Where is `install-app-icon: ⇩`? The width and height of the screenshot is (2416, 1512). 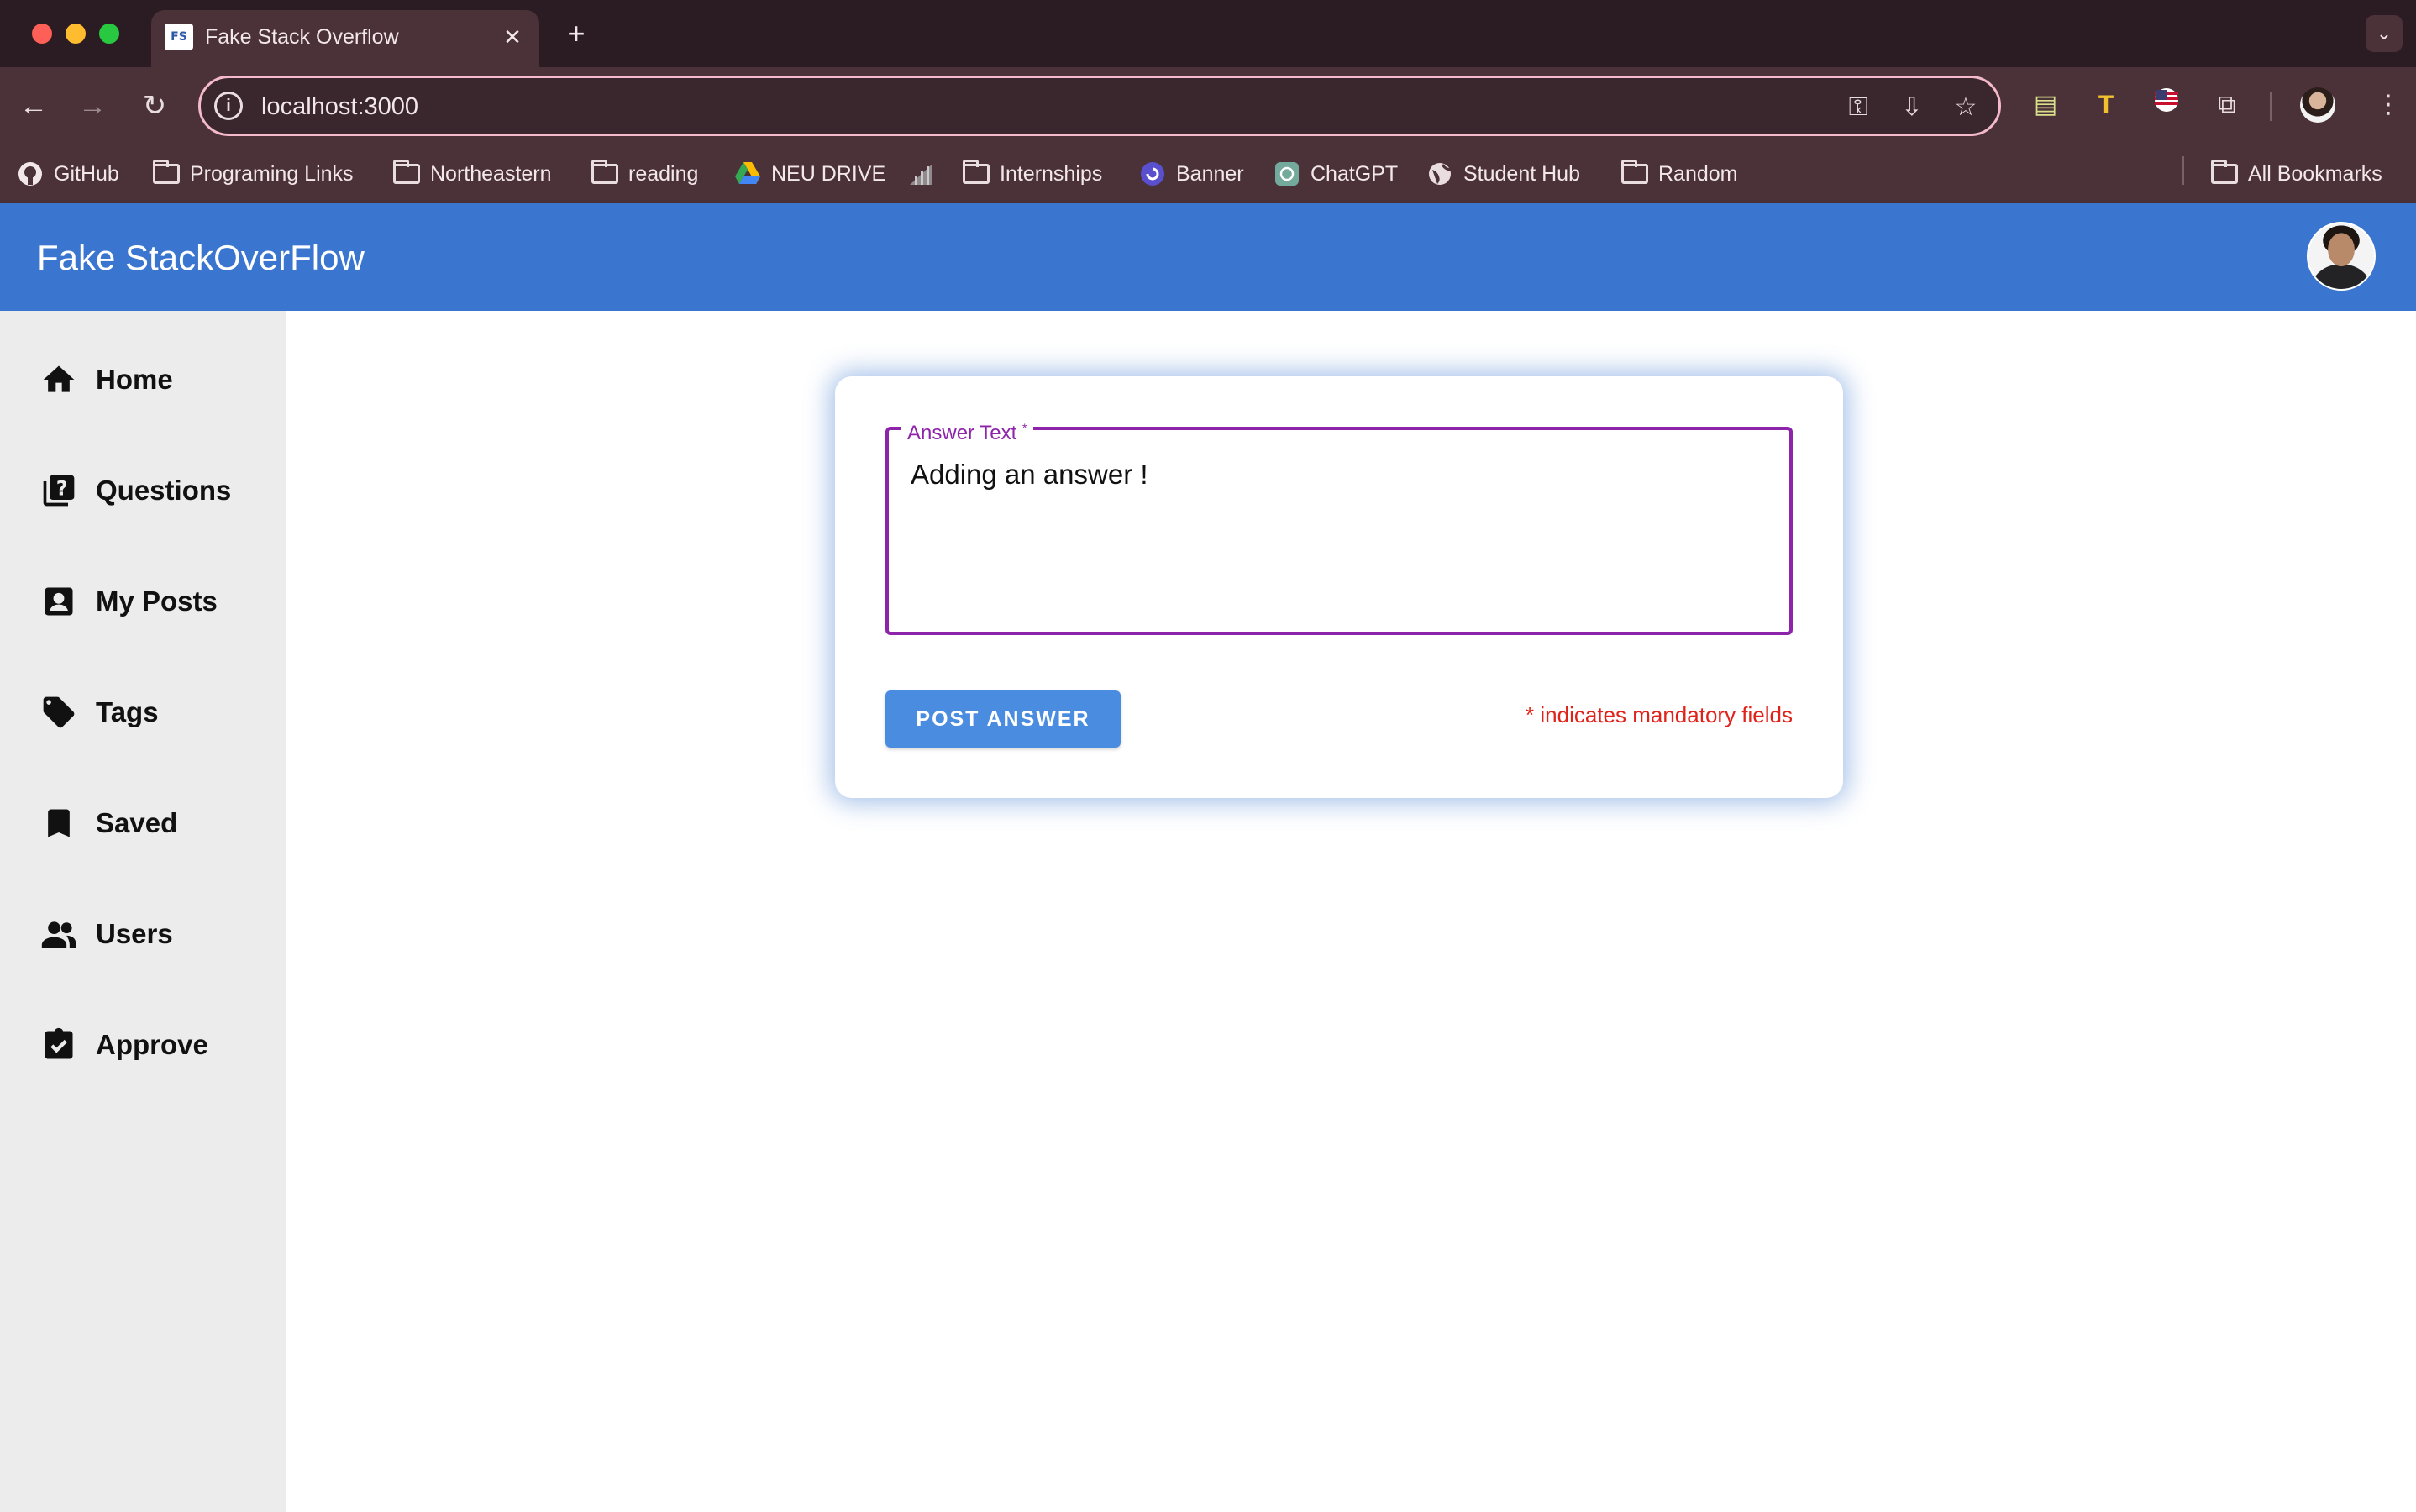
install-app-icon: ⇩ is located at coordinates (1912, 107).